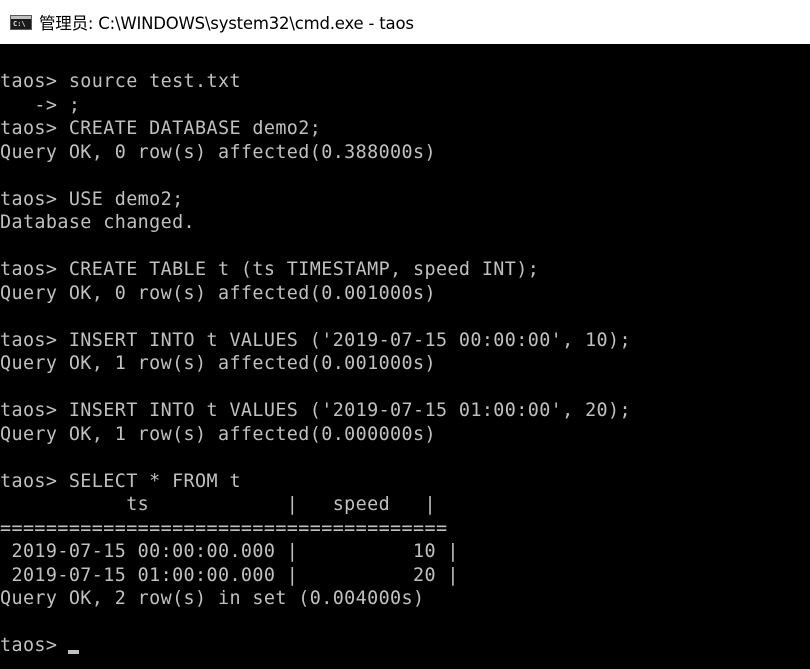 This screenshot has width=810, height=669. What do you see at coordinates (21, 17) in the screenshot?
I see `cmd-icon-bar` at bounding box center [21, 17].